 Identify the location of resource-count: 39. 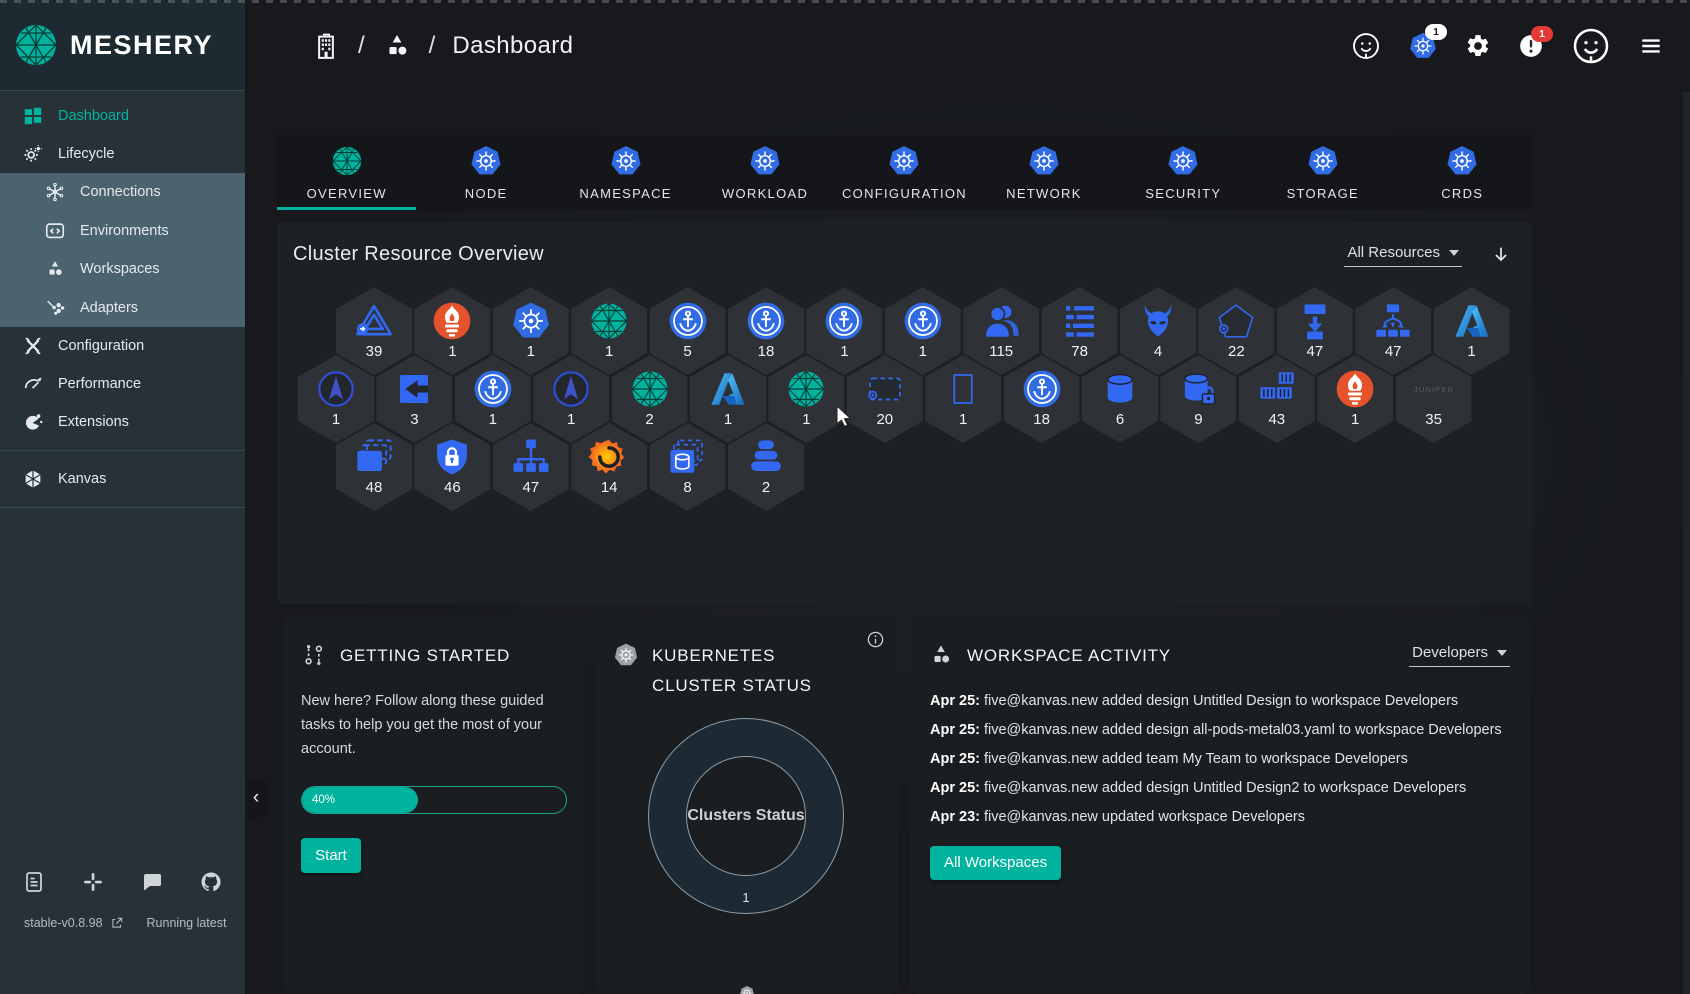
(374, 351).